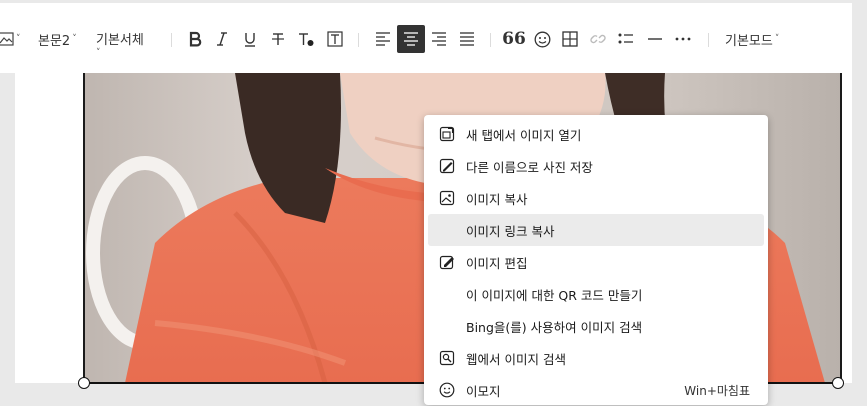 Image resolution: width=867 pixels, height=406 pixels. I want to click on menu-item-label: 이모지, so click(483, 391).